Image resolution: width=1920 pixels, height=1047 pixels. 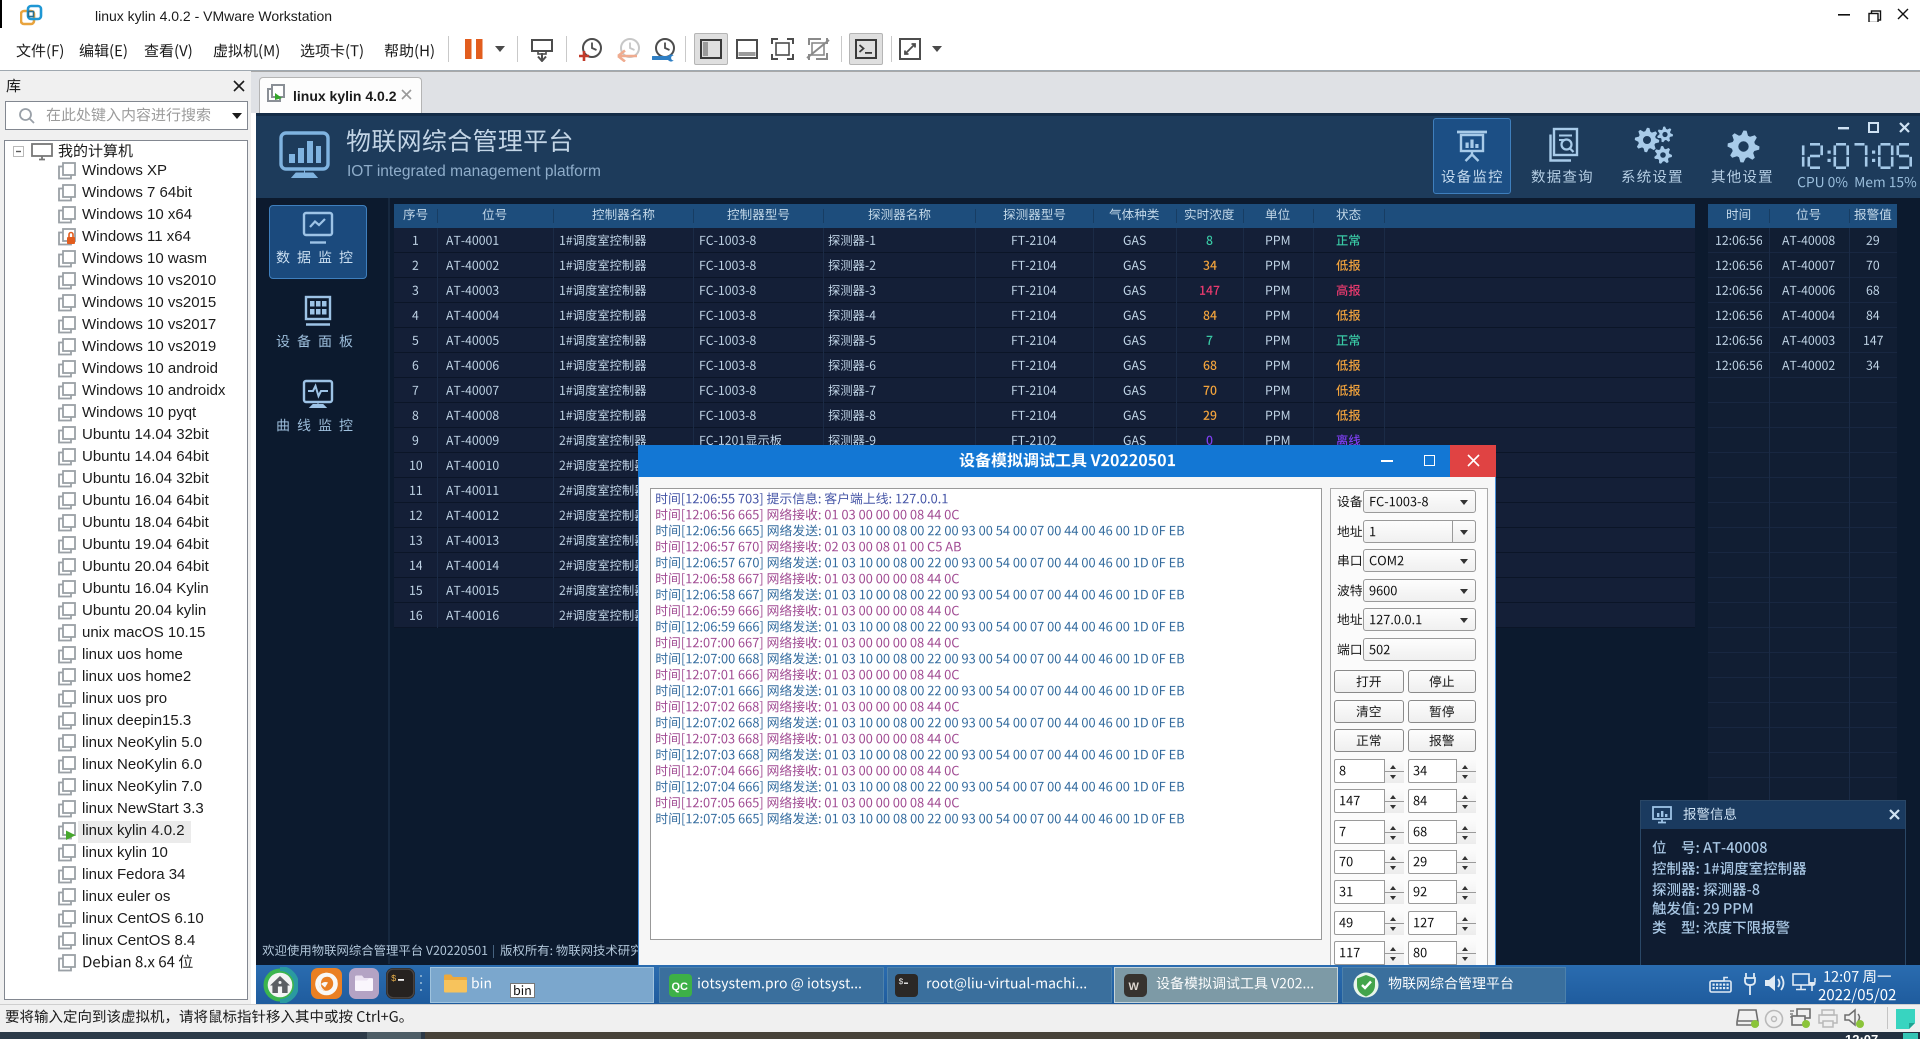 I want to click on svg-text: QC, so click(x=680, y=987).